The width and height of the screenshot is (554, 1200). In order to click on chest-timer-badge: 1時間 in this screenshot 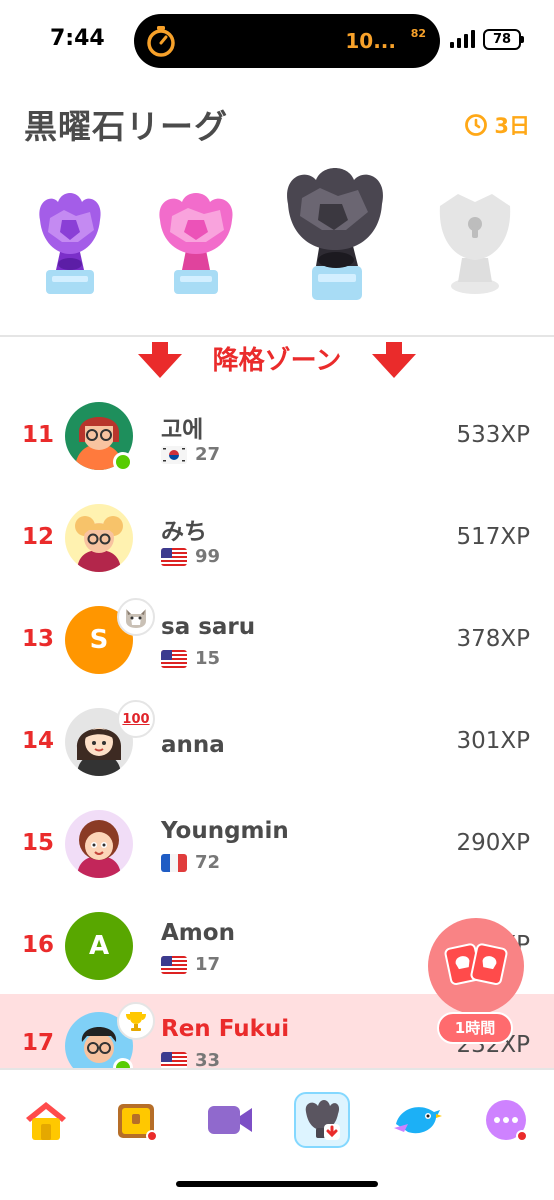, I will do `click(475, 1028)`.